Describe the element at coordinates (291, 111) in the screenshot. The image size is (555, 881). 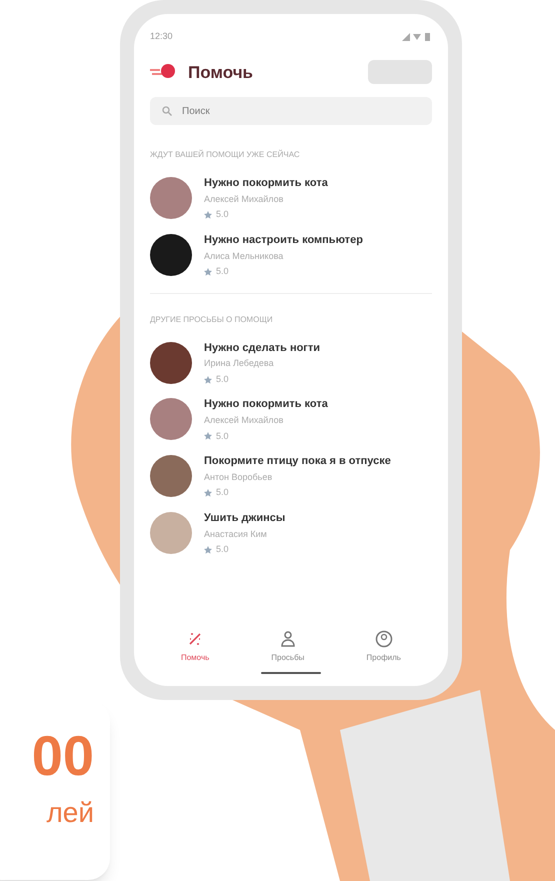
I see `search-field: Поиск` at that location.